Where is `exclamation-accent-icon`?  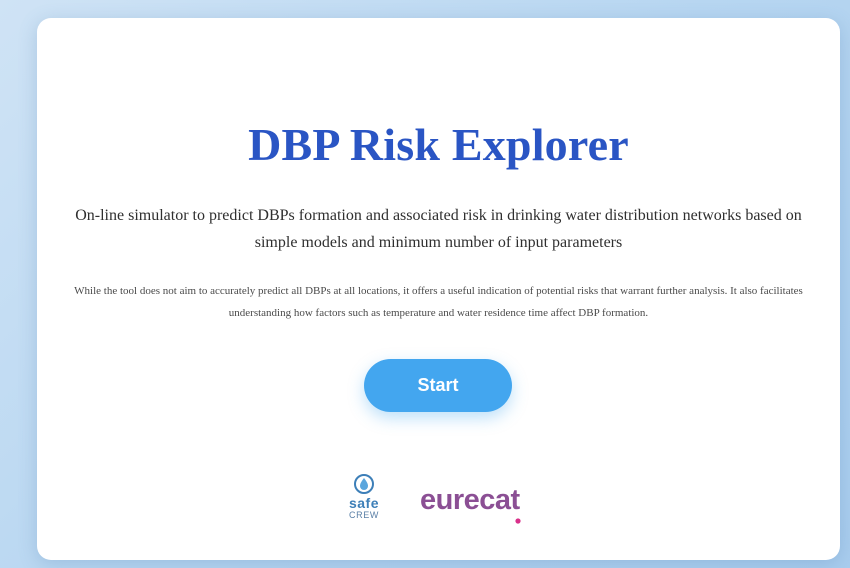 exclamation-accent-icon is located at coordinates (518, 521).